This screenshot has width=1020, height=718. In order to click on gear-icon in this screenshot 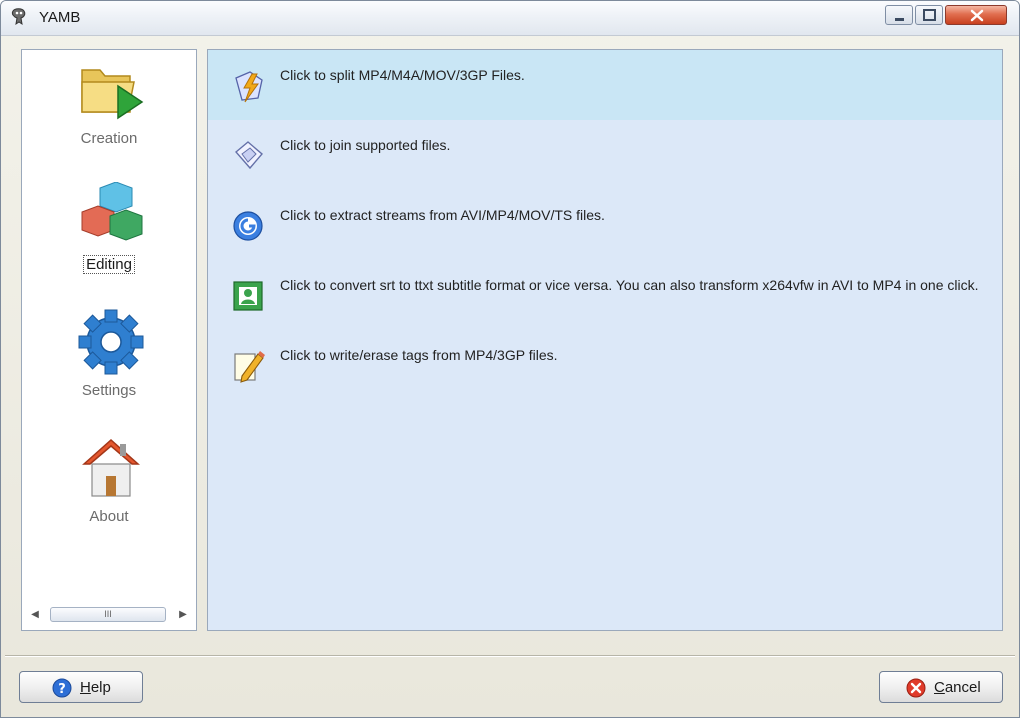, I will do `click(111, 342)`.